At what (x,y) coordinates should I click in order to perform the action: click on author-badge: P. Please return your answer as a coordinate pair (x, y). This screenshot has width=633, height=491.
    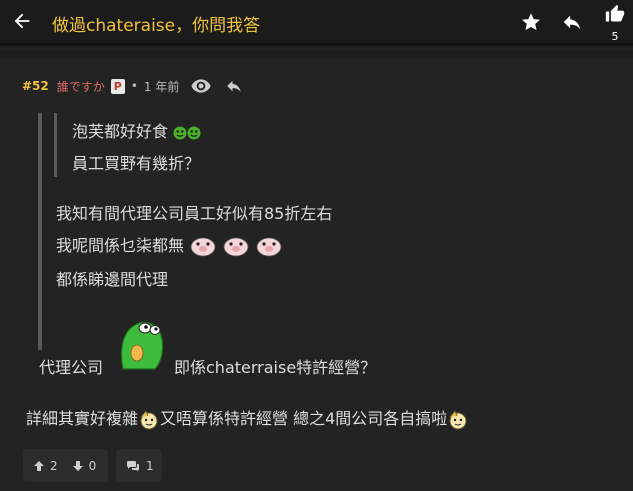
    Looking at the image, I should click on (117, 86).